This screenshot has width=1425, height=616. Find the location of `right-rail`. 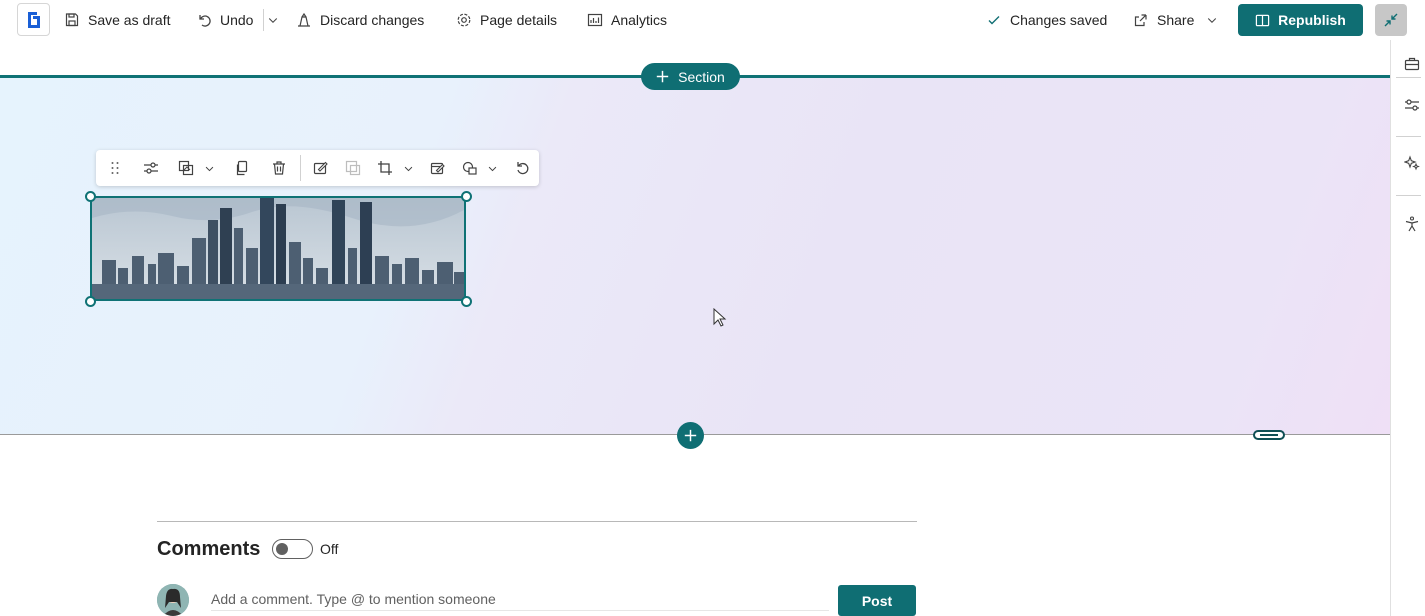

right-rail is located at coordinates (1407, 328).